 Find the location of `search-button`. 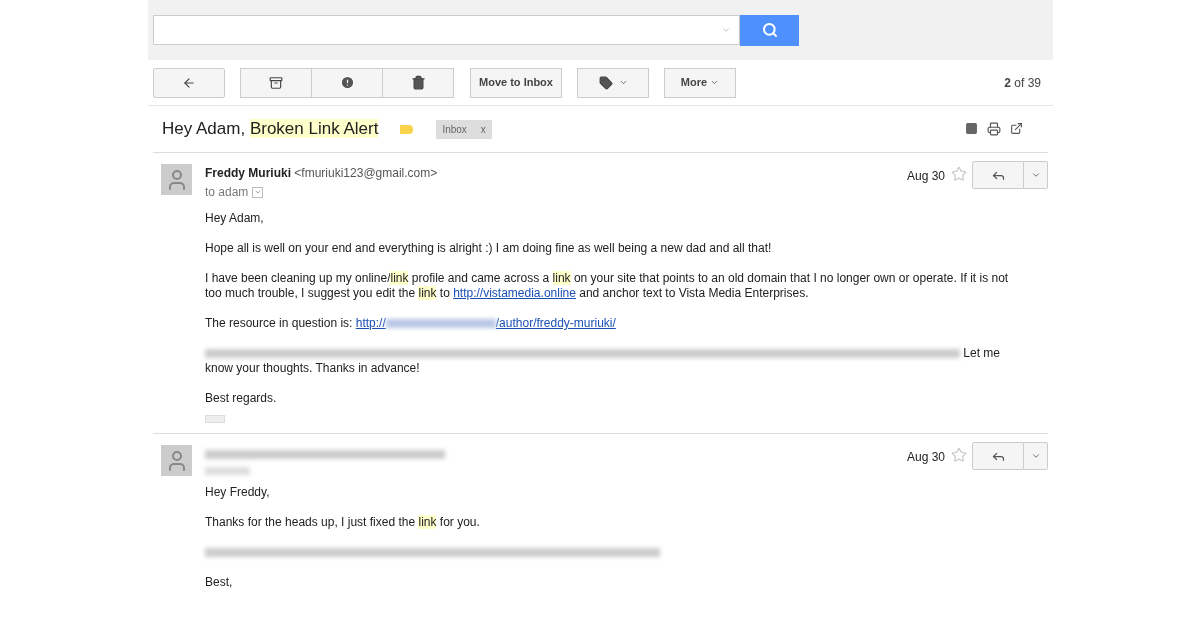

search-button is located at coordinates (769, 30).